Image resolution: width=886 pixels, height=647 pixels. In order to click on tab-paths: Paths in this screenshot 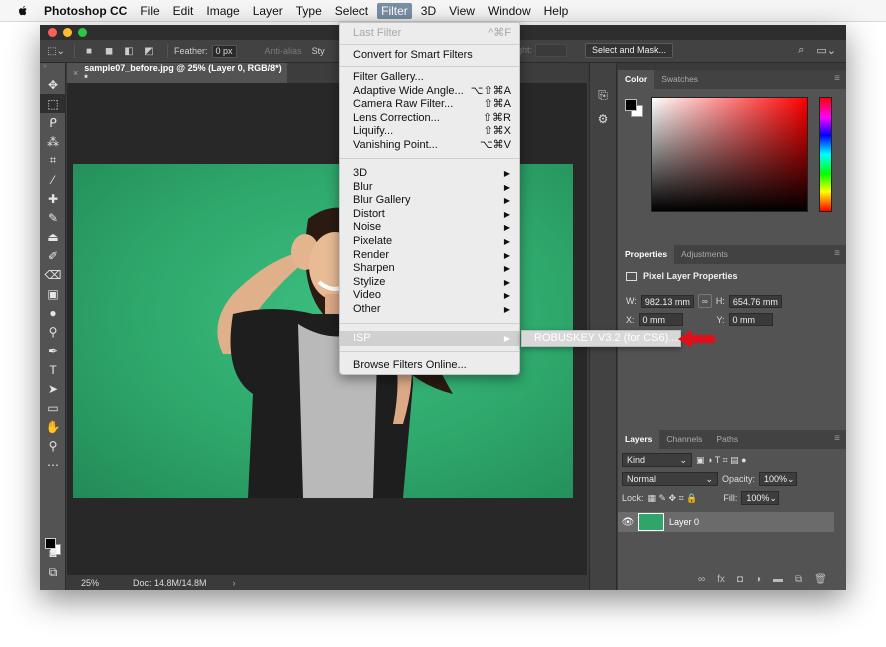, I will do `click(727, 439)`.